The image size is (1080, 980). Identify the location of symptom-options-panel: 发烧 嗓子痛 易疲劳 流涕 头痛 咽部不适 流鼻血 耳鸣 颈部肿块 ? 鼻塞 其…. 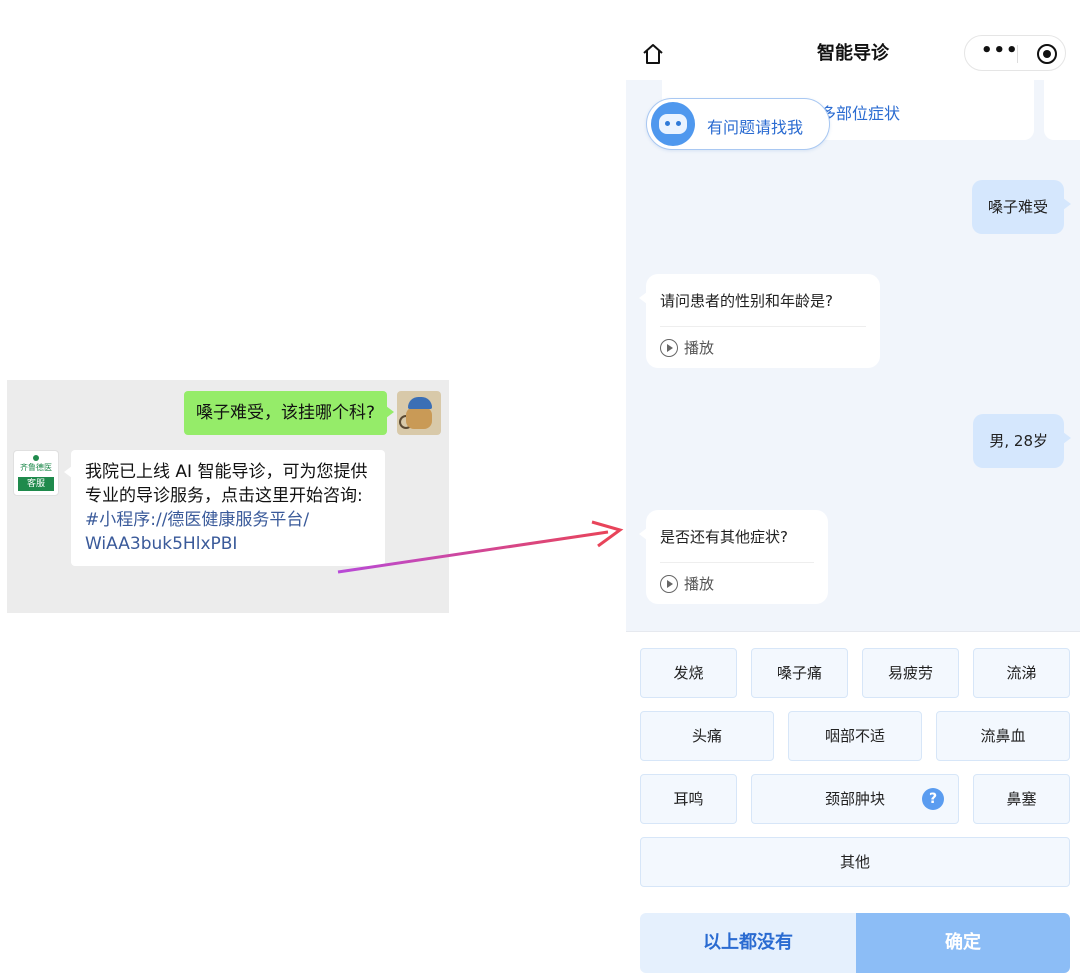
(853, 805).